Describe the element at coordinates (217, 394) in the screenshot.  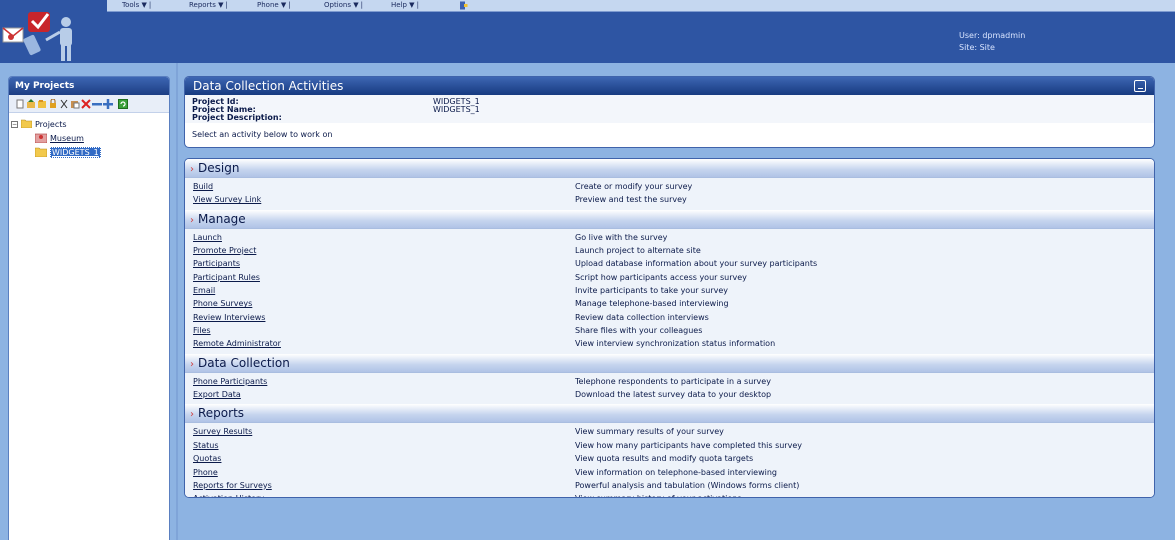
I see `activity-link: Export Data` at that location.